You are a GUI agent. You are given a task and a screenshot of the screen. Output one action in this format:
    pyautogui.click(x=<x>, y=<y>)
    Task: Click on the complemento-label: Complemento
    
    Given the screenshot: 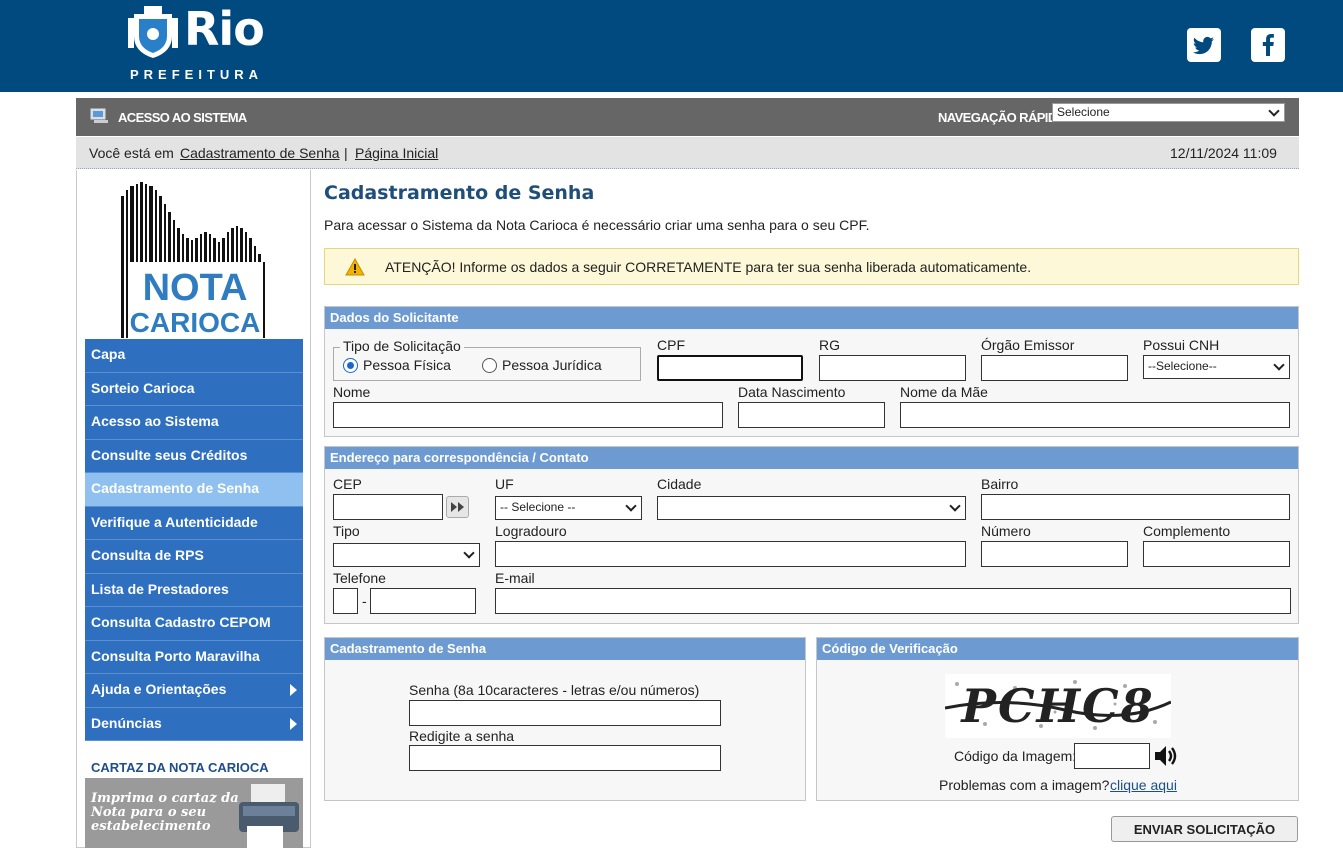 What is the action you would take?
    pyautogui.click(x=1187, y=531)
    